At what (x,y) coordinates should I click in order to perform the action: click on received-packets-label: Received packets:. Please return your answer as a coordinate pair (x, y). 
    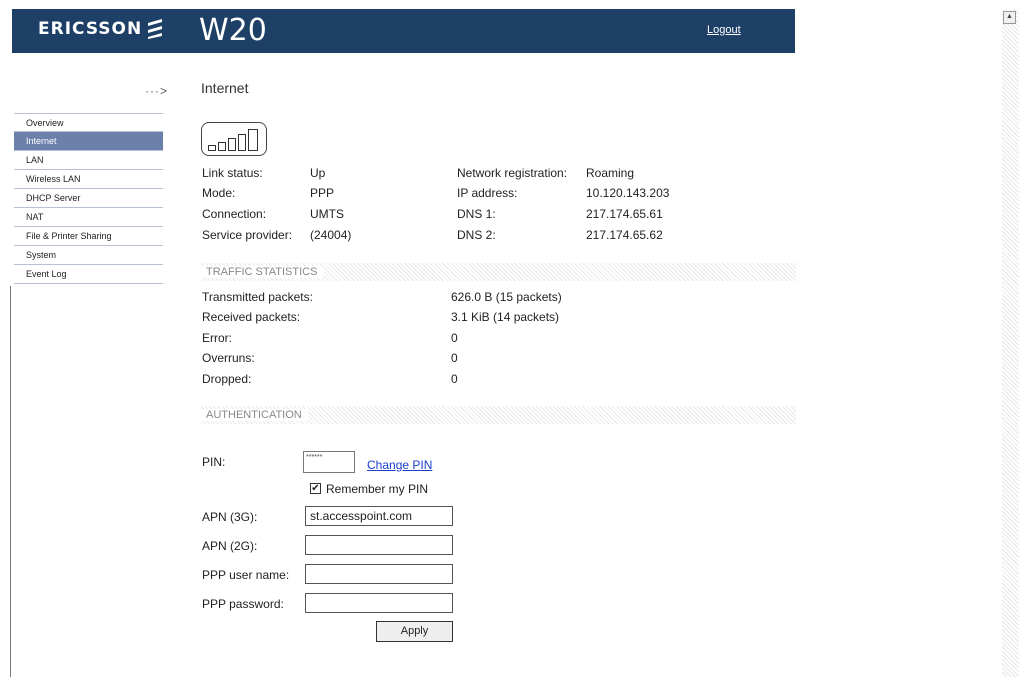
    Looking at the image, I should click on (251, 317).